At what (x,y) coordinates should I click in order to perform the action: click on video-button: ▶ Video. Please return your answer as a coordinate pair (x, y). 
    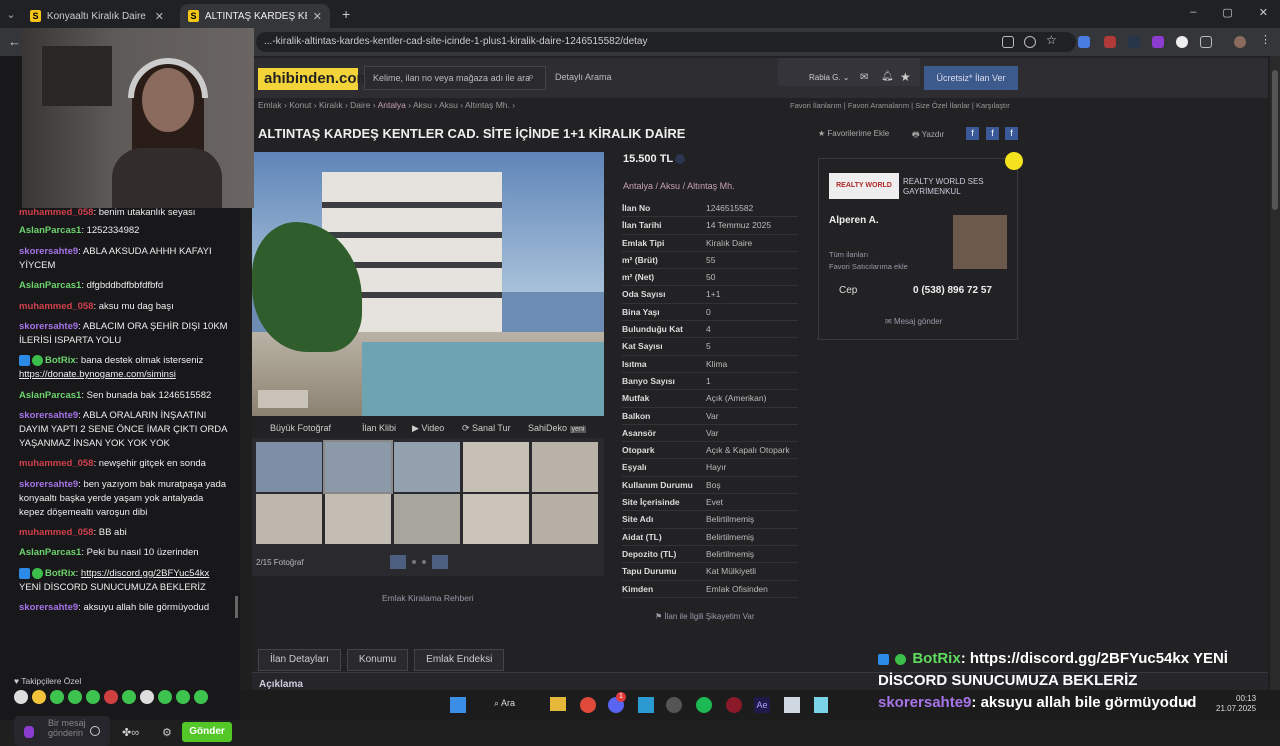
    Looking at the image, I should click on (428, 428).